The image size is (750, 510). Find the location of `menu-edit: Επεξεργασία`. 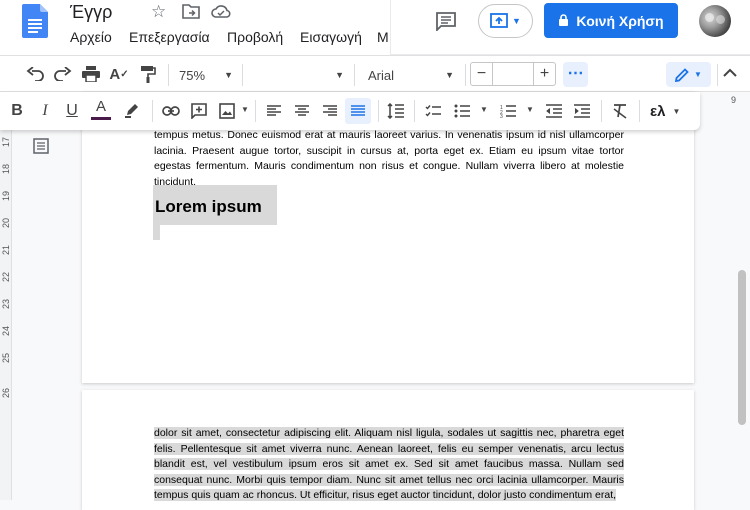

menu-edit: Επεξεργασία is located at coordinates (169, 37).